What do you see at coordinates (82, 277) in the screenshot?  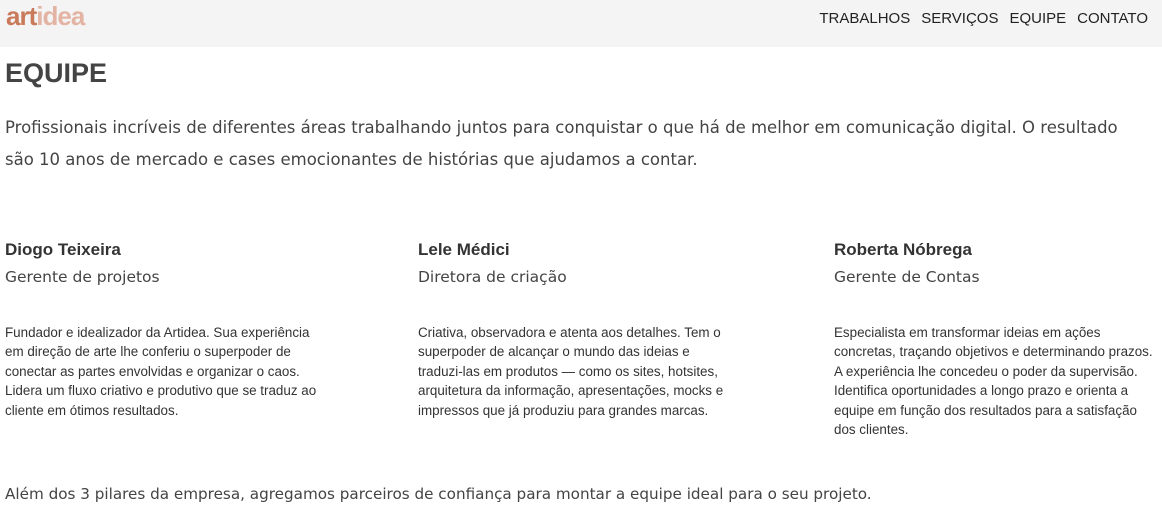 I see `member-role: Gerente de projetos` at bounding box center [82, 277].